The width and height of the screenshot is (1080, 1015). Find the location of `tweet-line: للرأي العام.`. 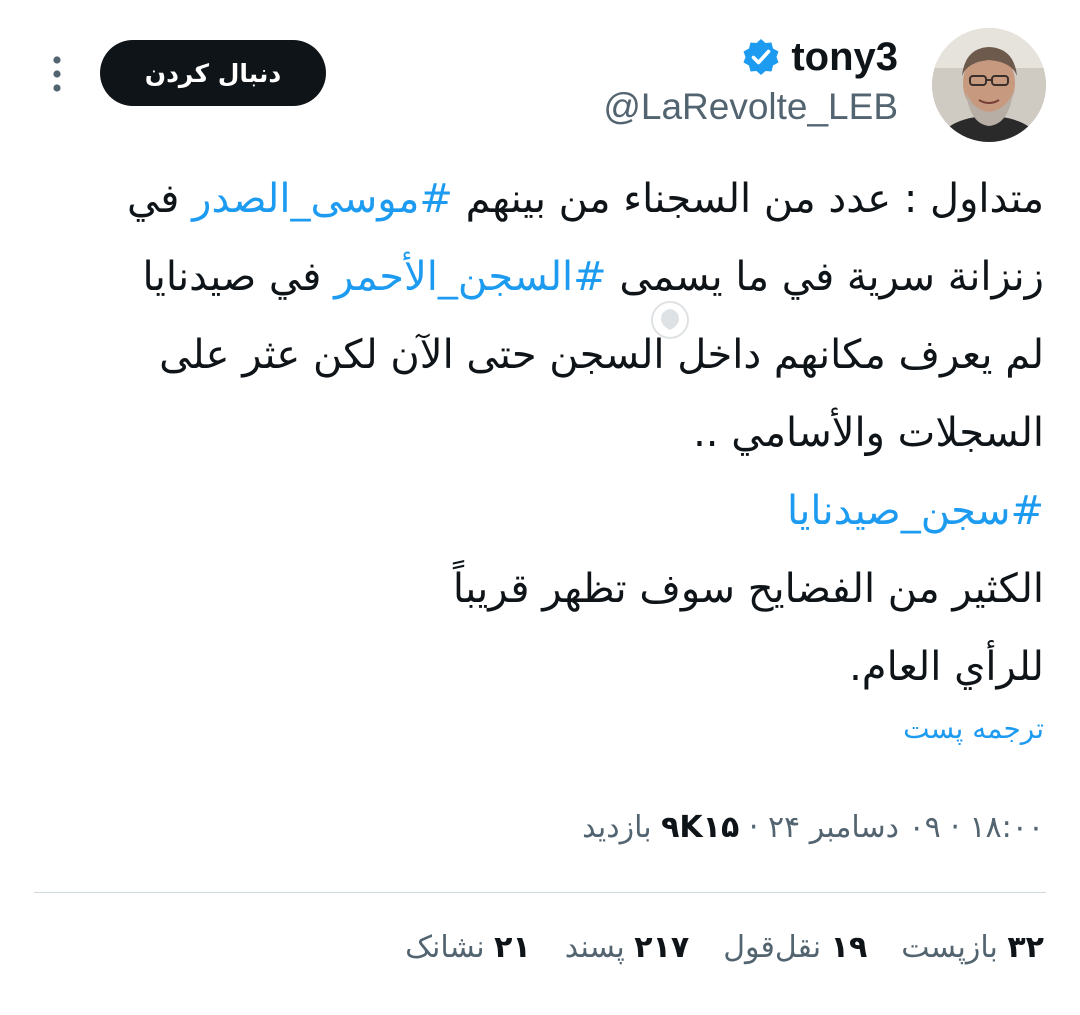

tweet-line: للرأي العام. is located at coordinates (946, 667).